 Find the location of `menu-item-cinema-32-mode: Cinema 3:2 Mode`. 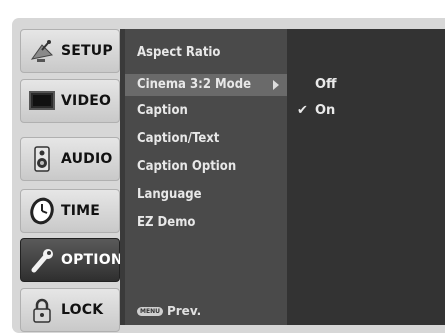

menu-item-cinema-32-mode: Cinema 3:2 Mode is located at coordinates (206, 85).